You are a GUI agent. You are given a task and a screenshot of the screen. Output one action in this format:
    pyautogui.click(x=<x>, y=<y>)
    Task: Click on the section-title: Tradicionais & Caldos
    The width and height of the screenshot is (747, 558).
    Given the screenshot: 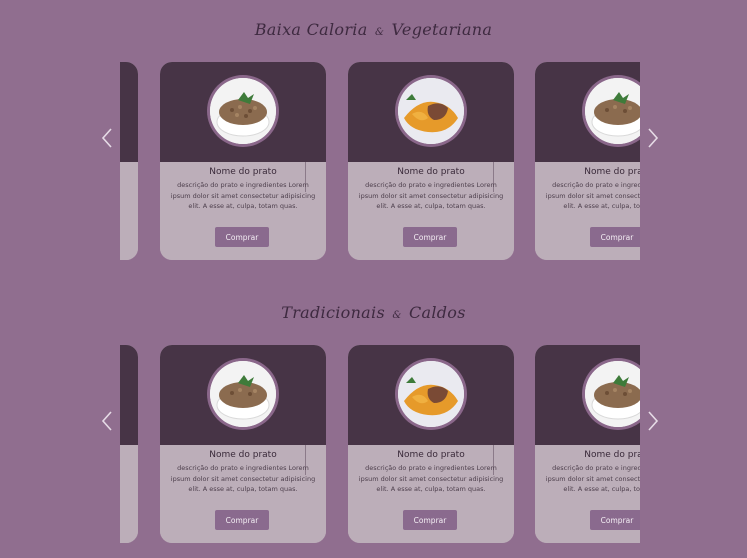 What is the action you would take?
    pyautogui.click(x=373, y=312)
    